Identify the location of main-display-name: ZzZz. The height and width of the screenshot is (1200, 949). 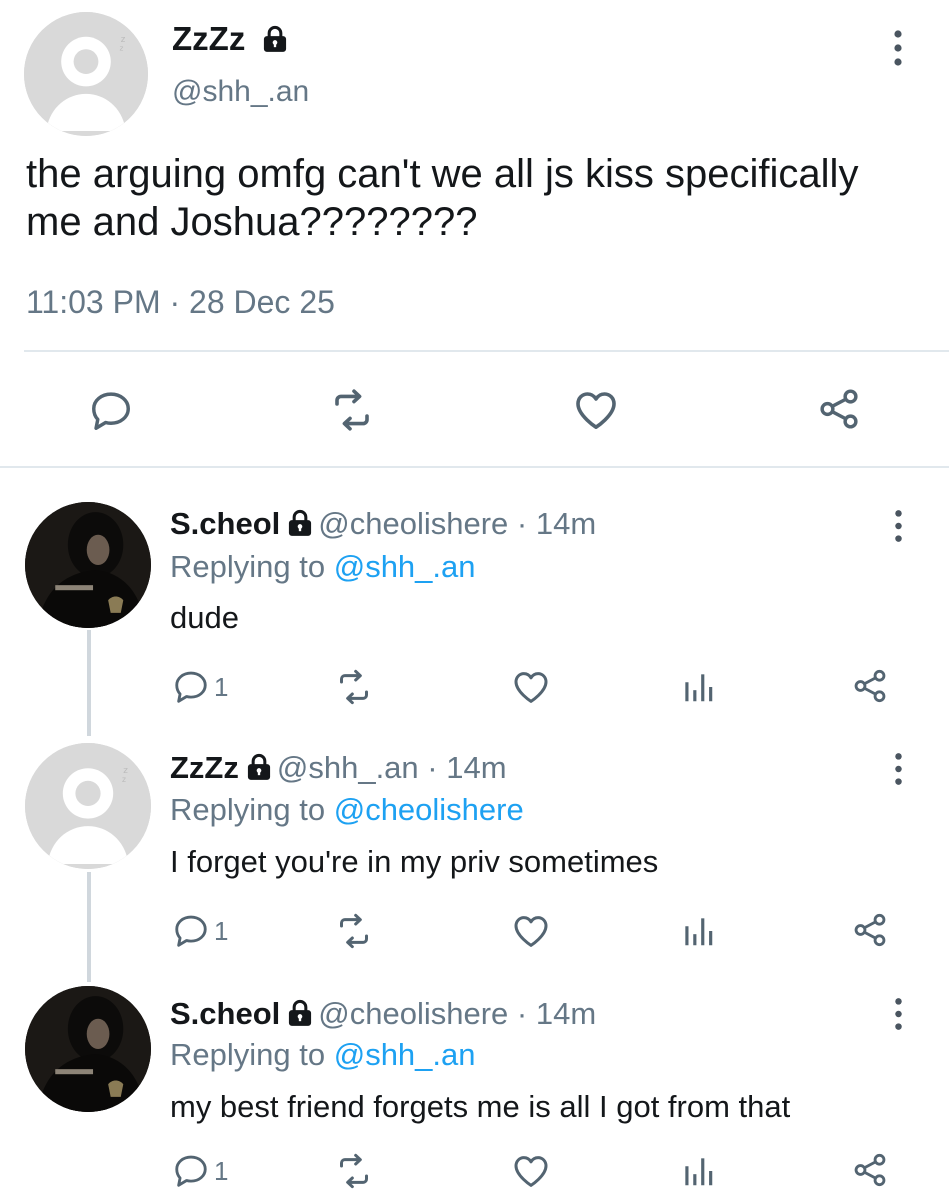
(208, 38).